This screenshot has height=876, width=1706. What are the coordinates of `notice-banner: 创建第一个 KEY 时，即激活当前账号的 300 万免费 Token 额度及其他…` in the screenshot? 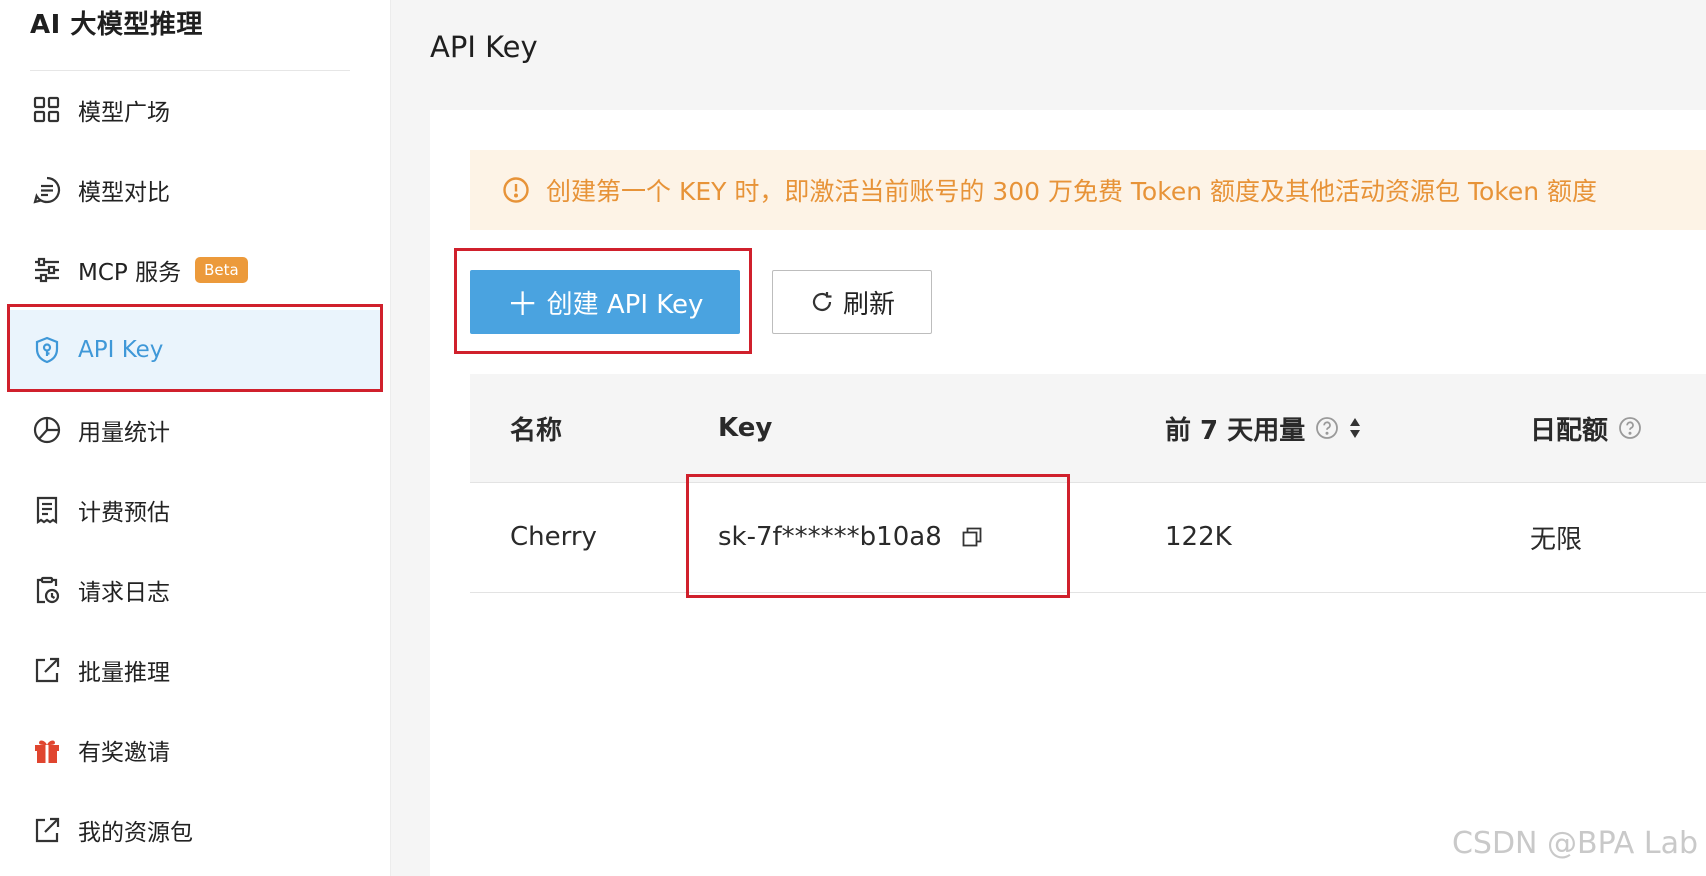 It's located at (1088, 190).